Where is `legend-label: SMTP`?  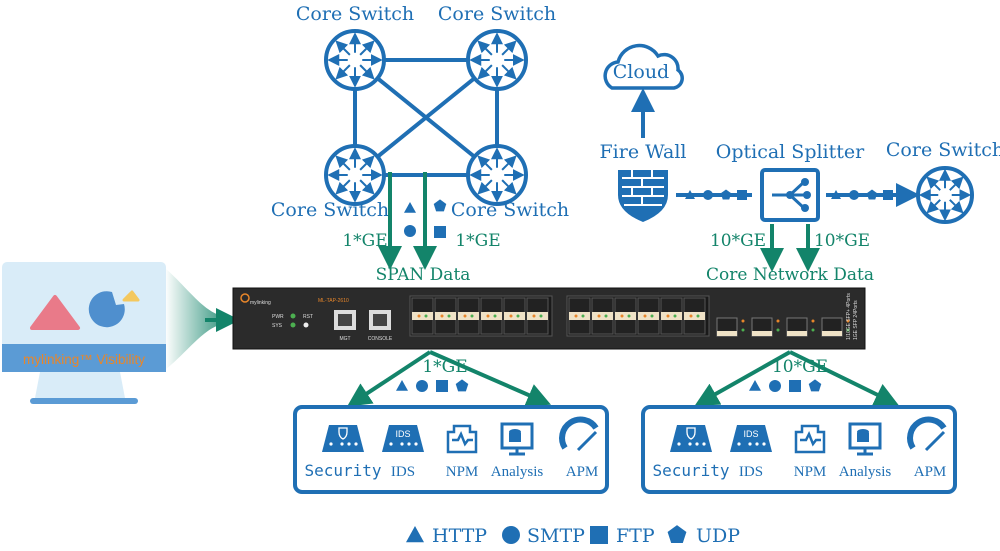 legend-label: SMTP is located at coordinates (556, 536).